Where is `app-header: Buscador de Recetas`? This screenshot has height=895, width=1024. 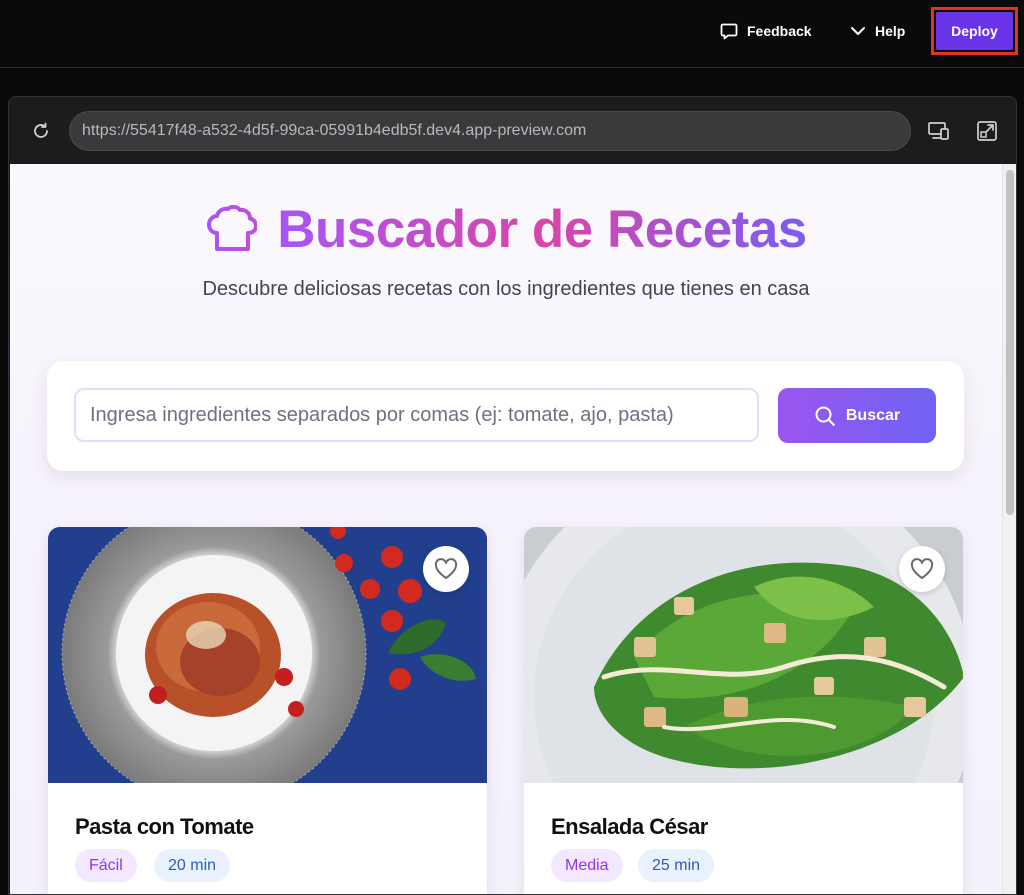 app-header: Buscador de Recetas is located at coordinates (506, 229).